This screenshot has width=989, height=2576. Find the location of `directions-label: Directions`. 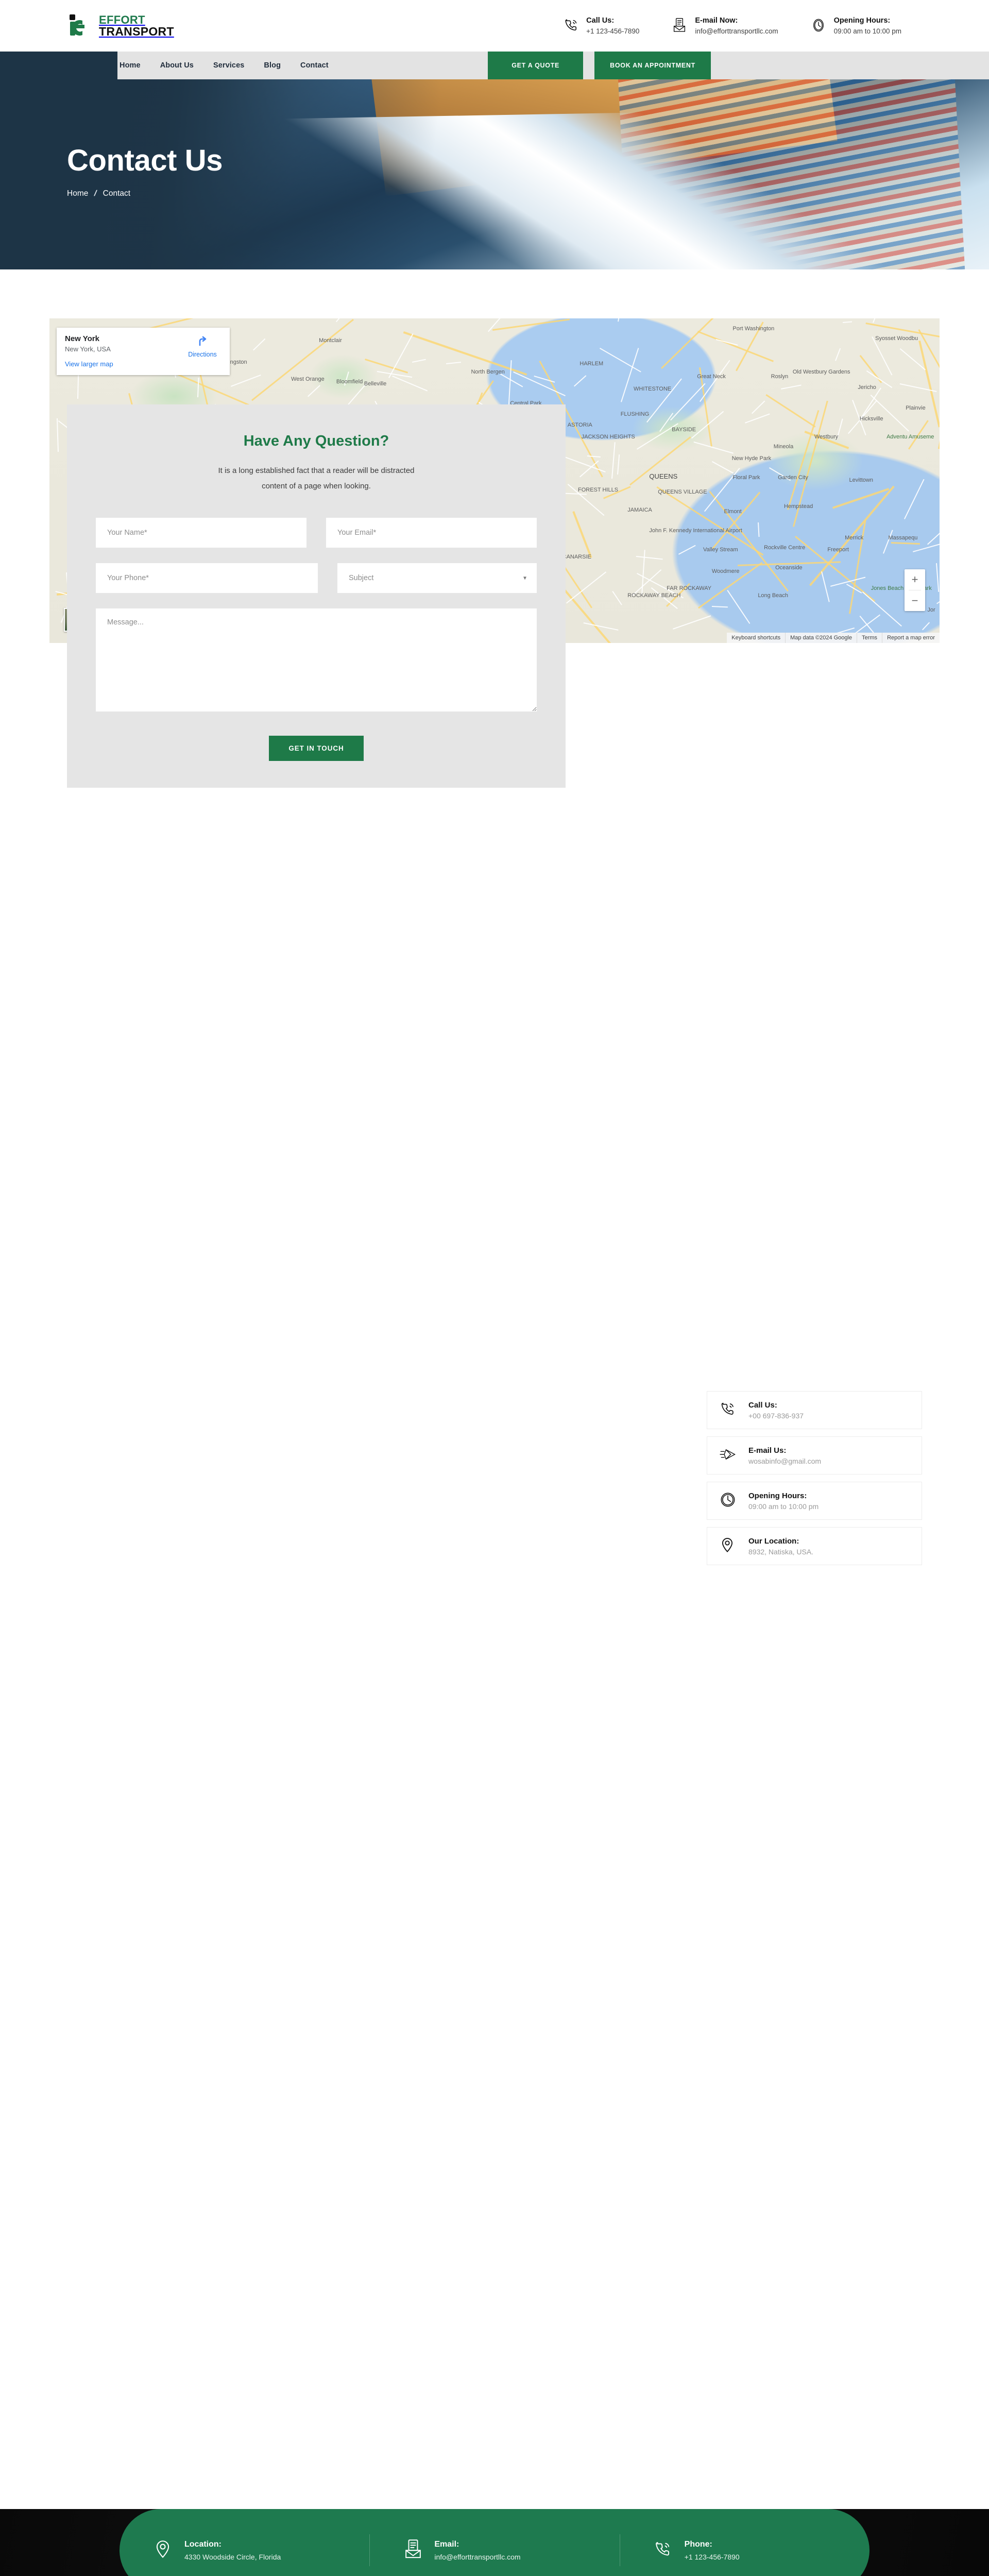

directions-label: Directions is located at coordinates (203, 354).